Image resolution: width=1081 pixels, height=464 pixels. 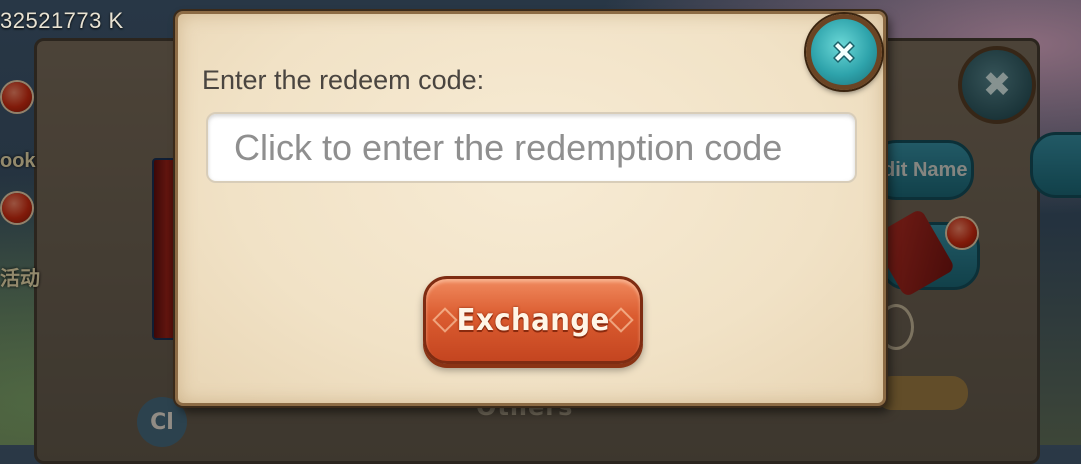 I want to click on edit-name-label: dit Name, so click(x=925, y=169).